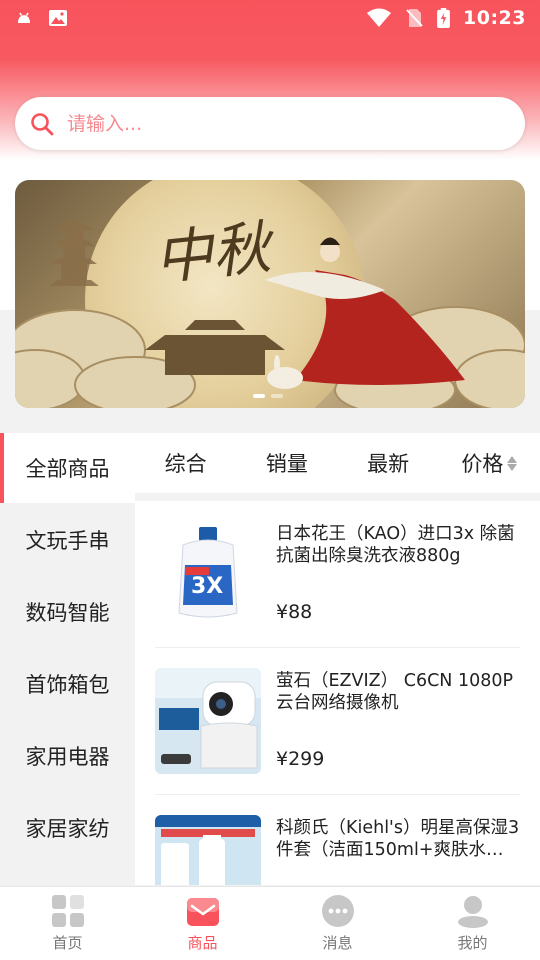  I want to click on category-item-collectibles: 文玩手串, so click(67, 540).